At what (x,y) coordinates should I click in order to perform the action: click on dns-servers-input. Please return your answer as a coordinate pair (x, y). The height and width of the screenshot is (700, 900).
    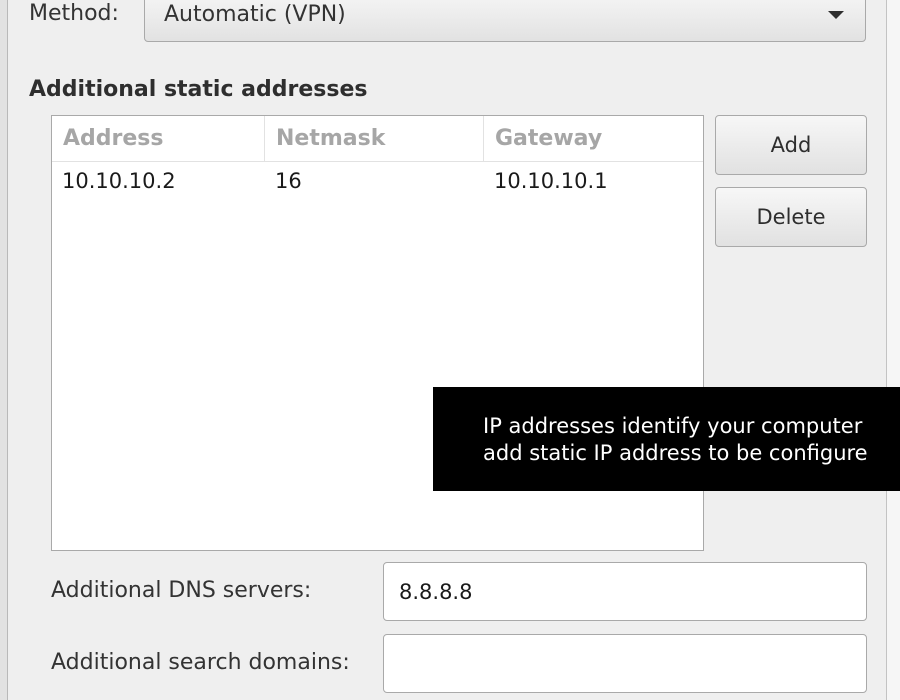
    Looking at the image, I should click on (625, 591).